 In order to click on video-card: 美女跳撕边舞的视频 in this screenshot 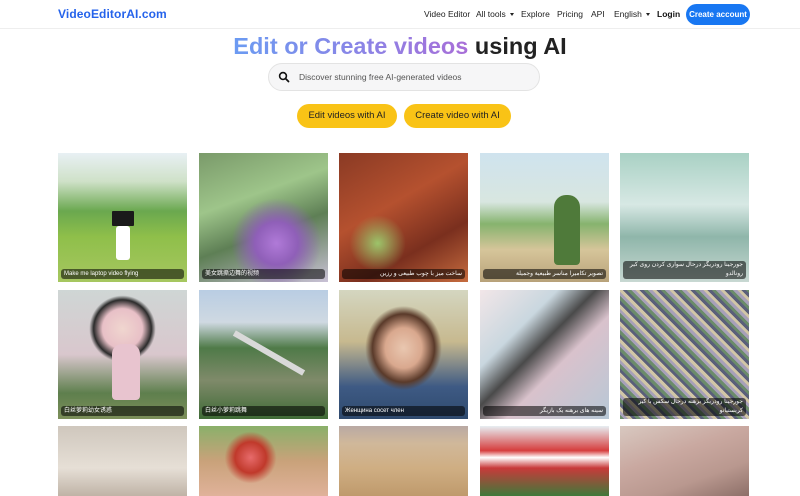, I will do `click(263, 217)`.